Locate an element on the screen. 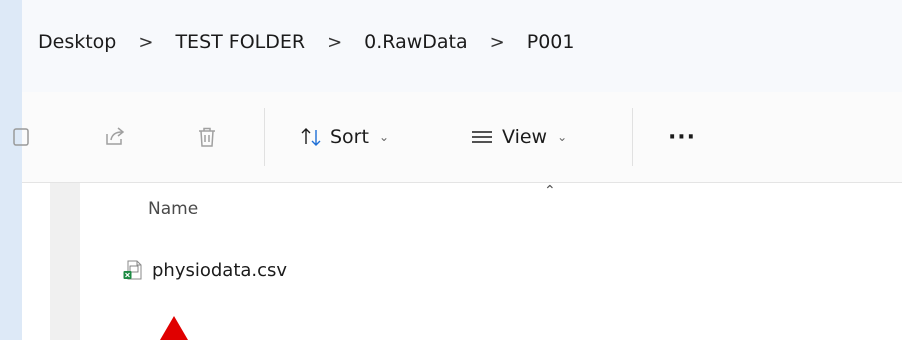 Image resolution: width=902 pixels, height=340 pixels. breadcrumb: Desktop > TEST FOLDER > 0.RawData > P001 is located at coordinates (306, 42).